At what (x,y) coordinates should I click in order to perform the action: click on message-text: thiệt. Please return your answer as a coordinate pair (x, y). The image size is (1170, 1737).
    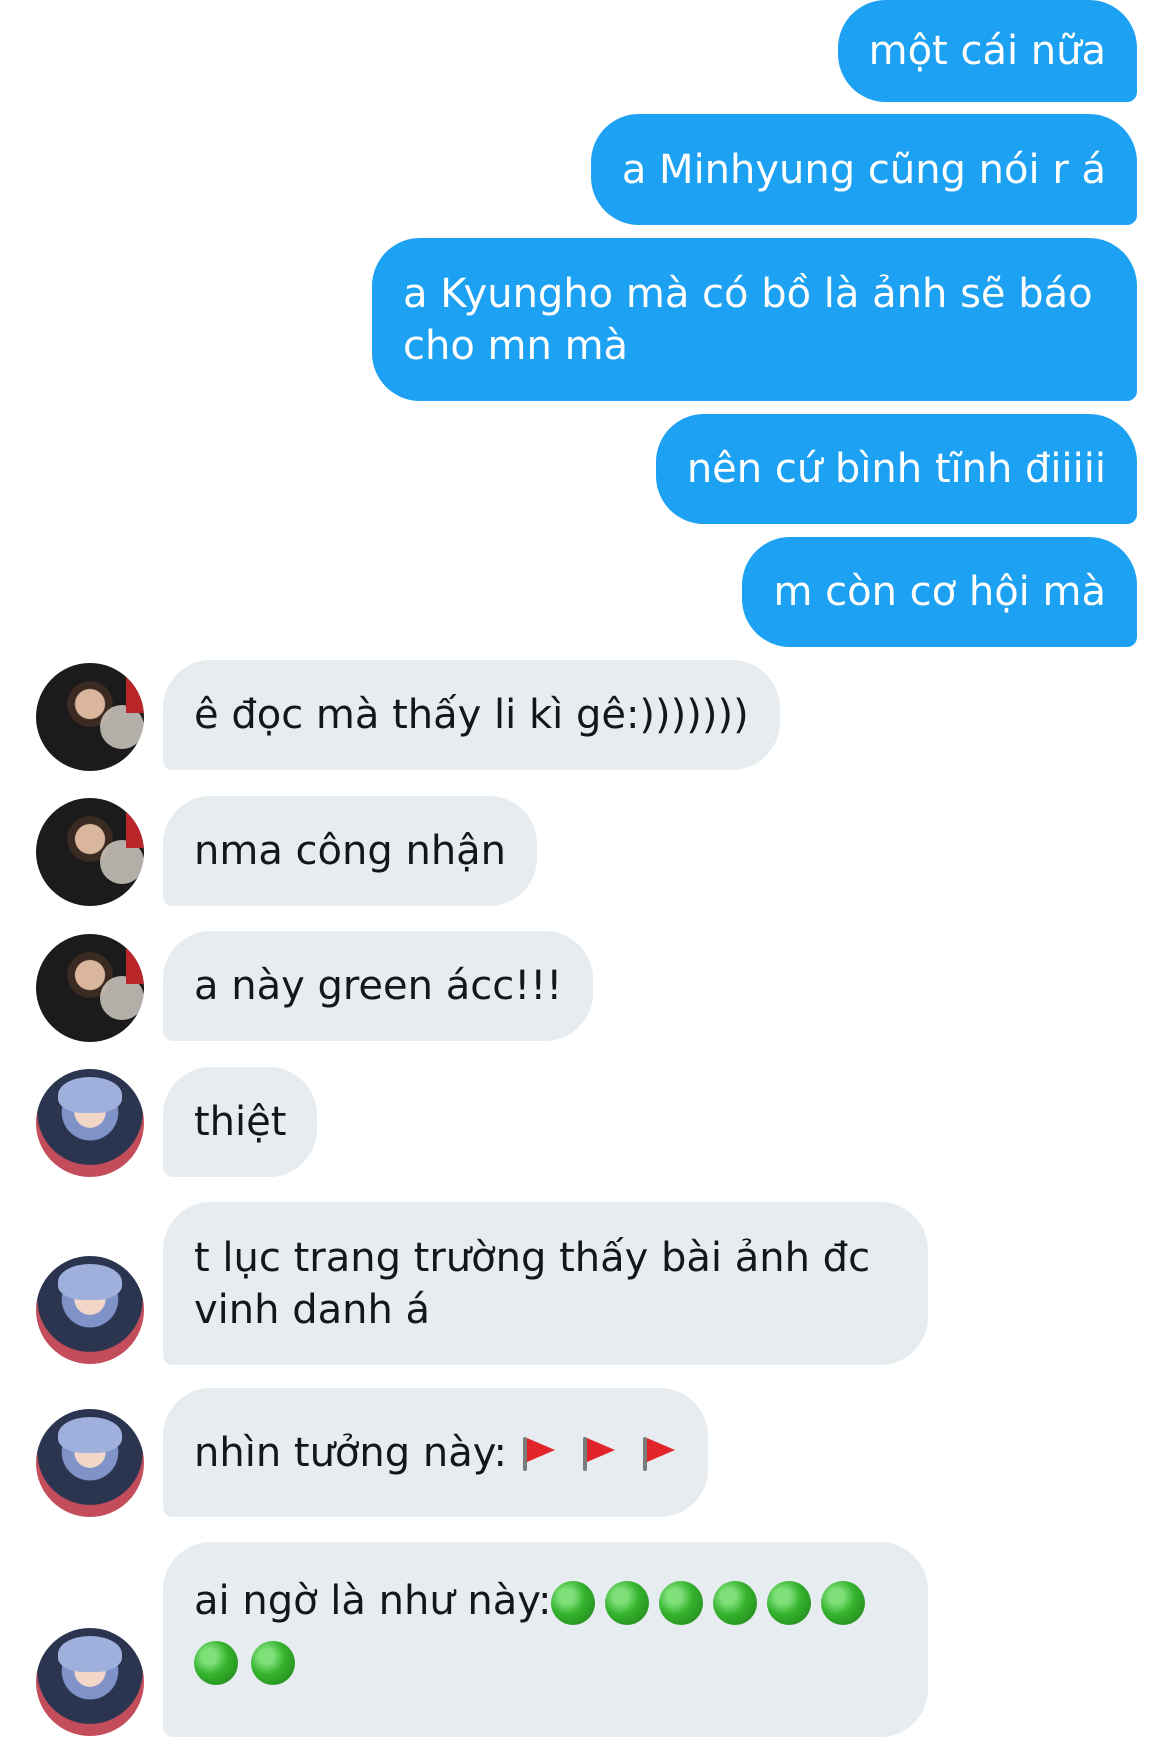
    Looking at the image, I should click on (240, 1122).